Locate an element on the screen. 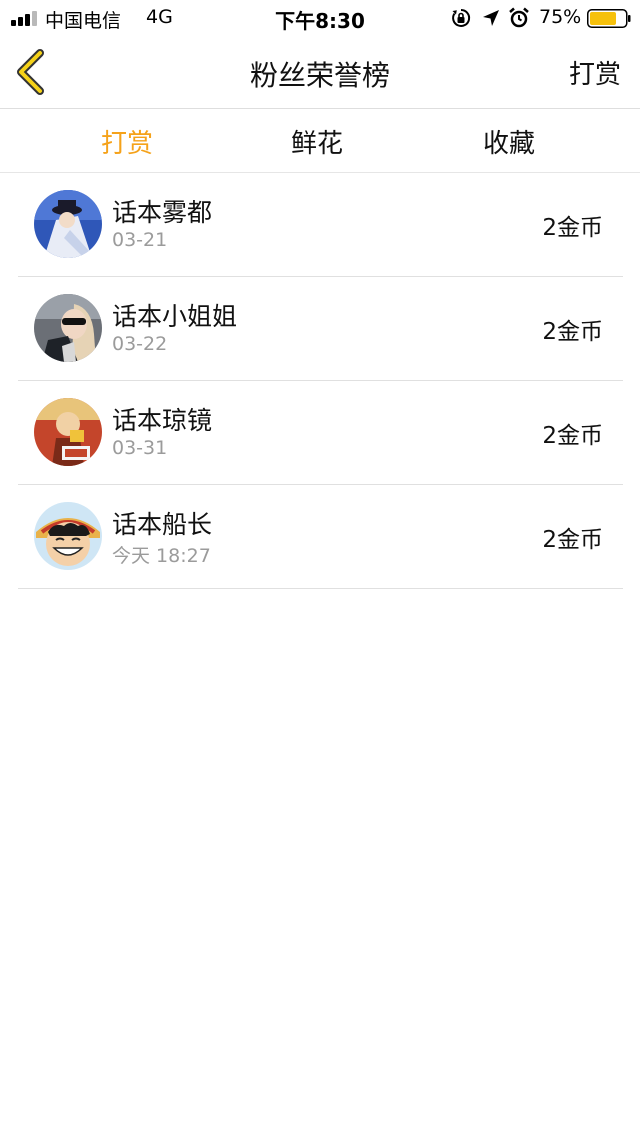 The width and height of the screenshot is (640, 1139). reward-date: 03-31 is located at coordinates (140, 448).